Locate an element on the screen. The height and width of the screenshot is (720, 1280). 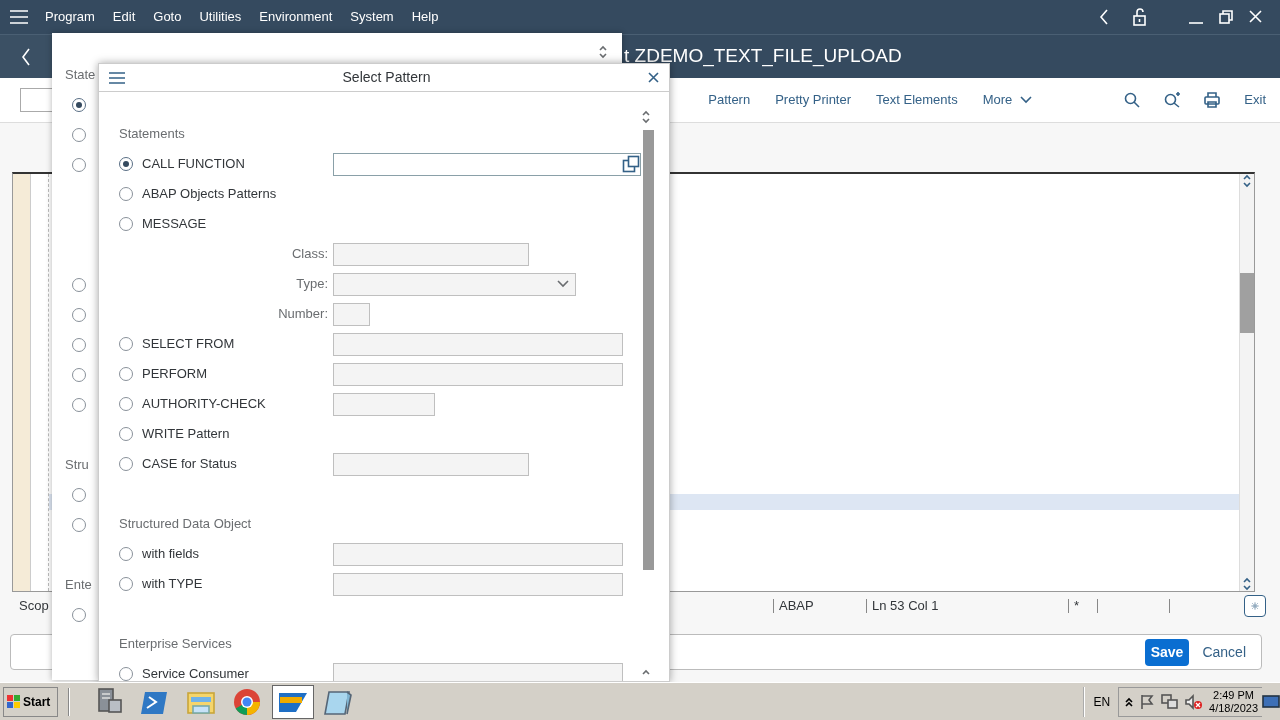
section-heading: Structured Data Object is located at coordinates (186, 524).